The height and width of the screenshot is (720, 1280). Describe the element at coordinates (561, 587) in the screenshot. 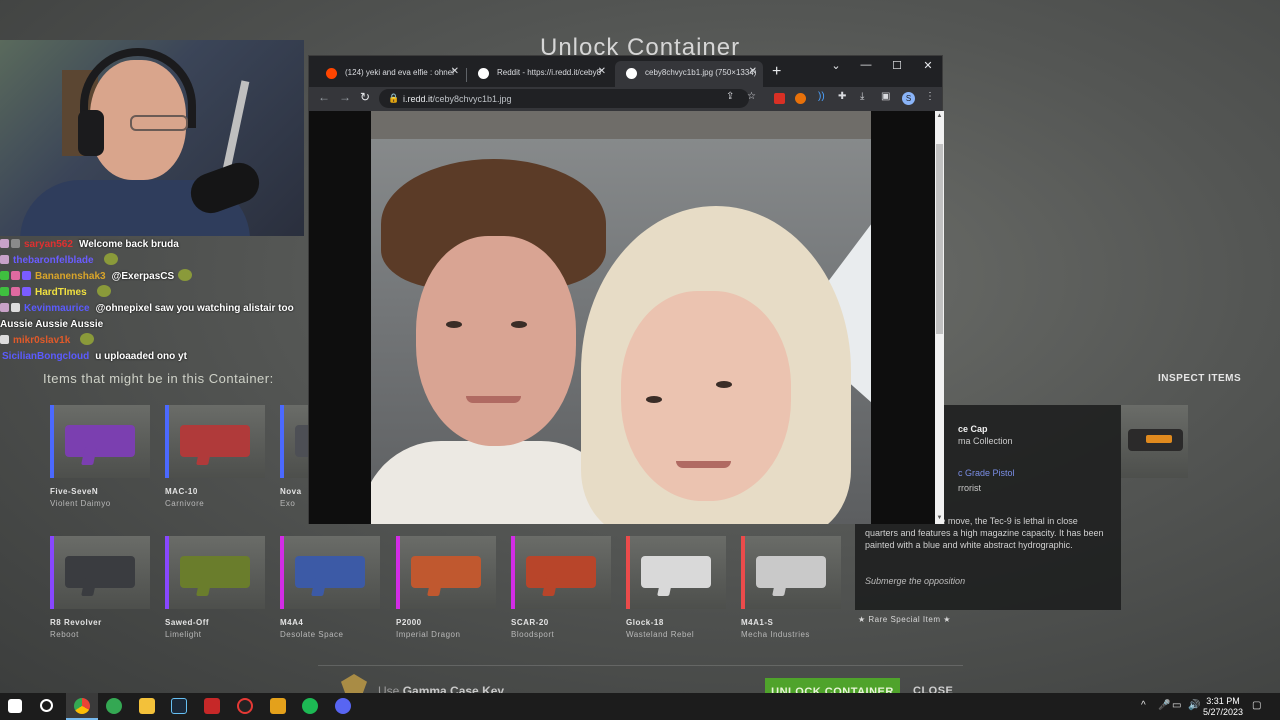

I see `item-tile: SCAR-20 Bloodsport` at that location.